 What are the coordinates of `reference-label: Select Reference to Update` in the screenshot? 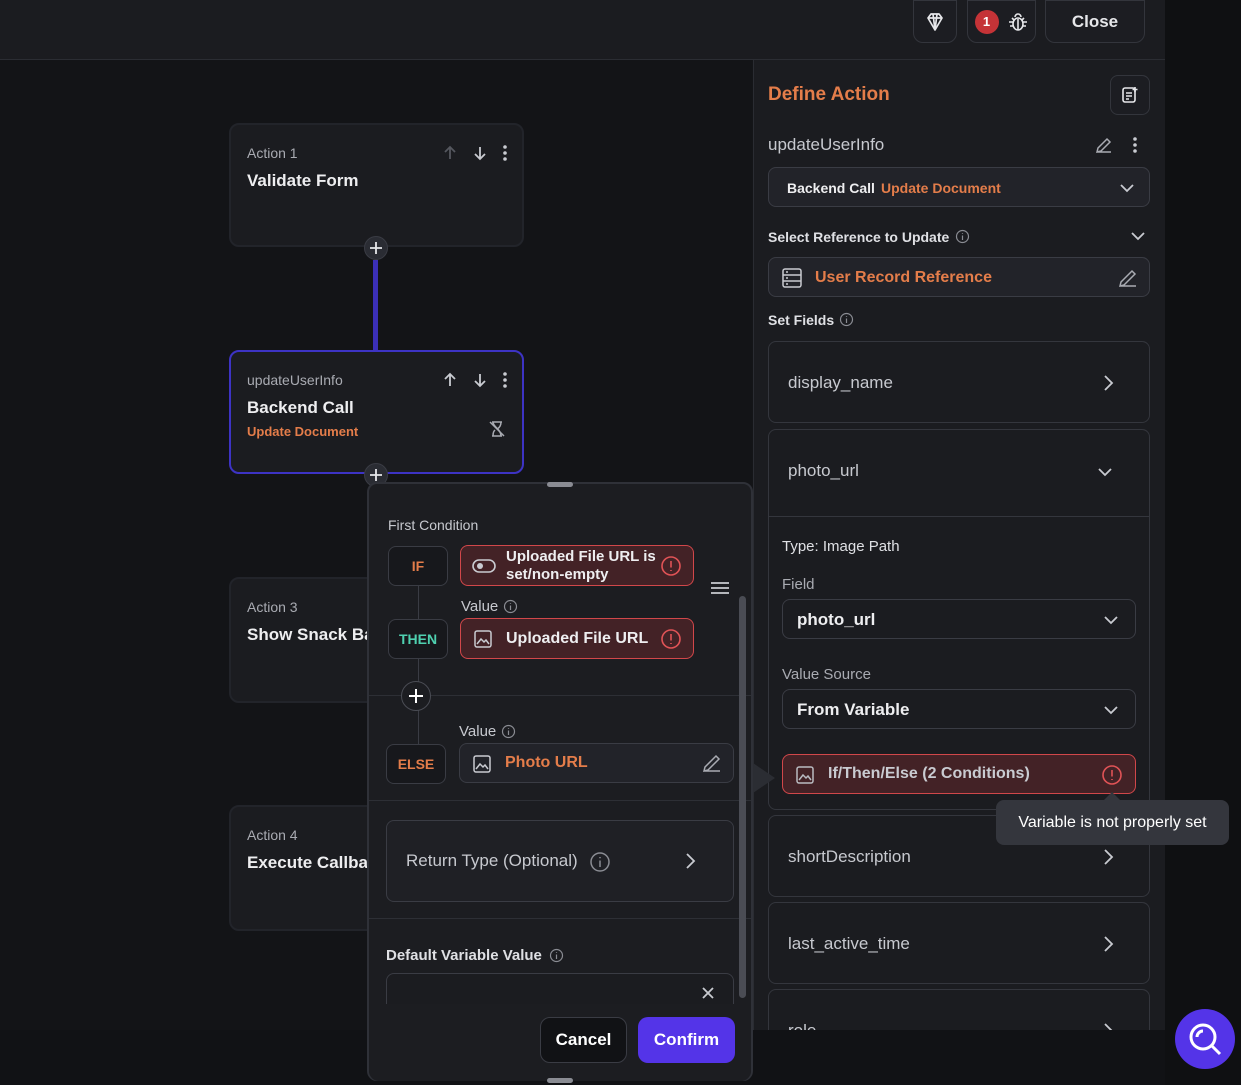 It's located at (859, 237).